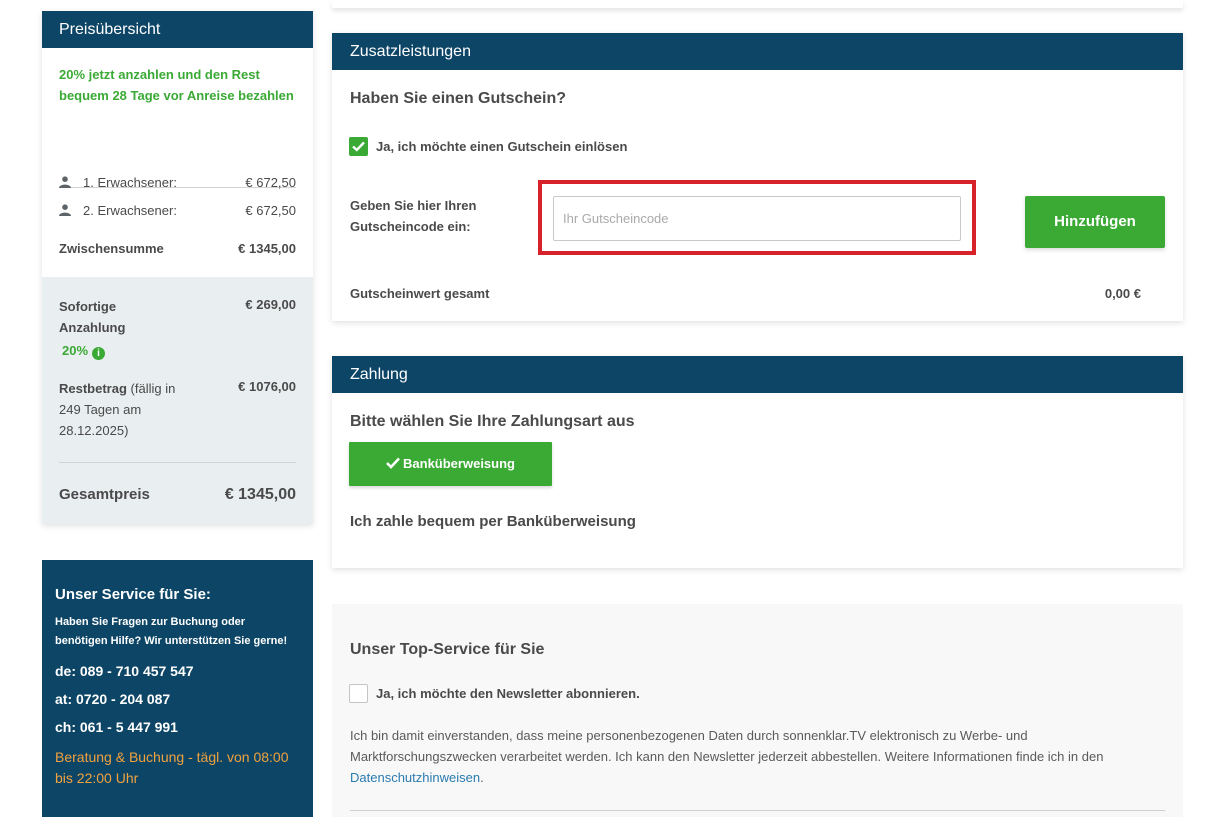  What do you see at coordinates (75, 350) in the screenshot?
I see `deposit-percent: 20%` at bounding box center [75, 350].